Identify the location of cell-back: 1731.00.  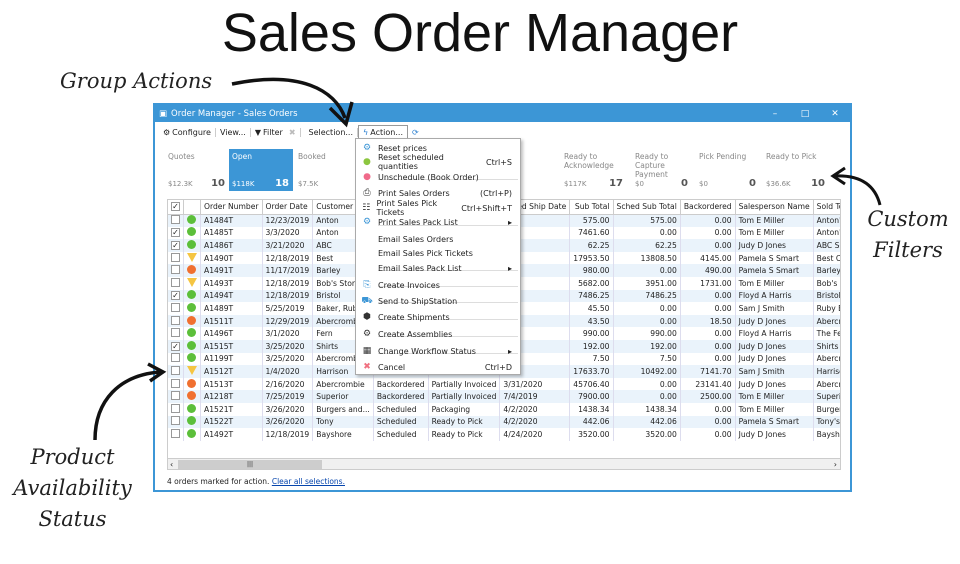
(708, 283).